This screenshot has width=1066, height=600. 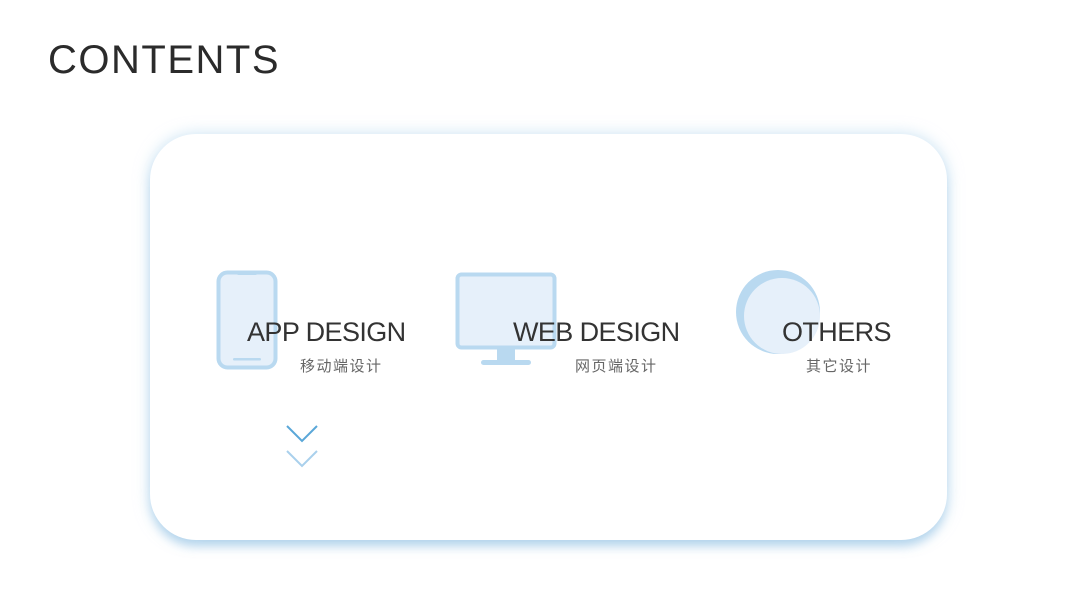 I want to click on app-design-subtitle: 移动端设计, so click(x=341, y=366).